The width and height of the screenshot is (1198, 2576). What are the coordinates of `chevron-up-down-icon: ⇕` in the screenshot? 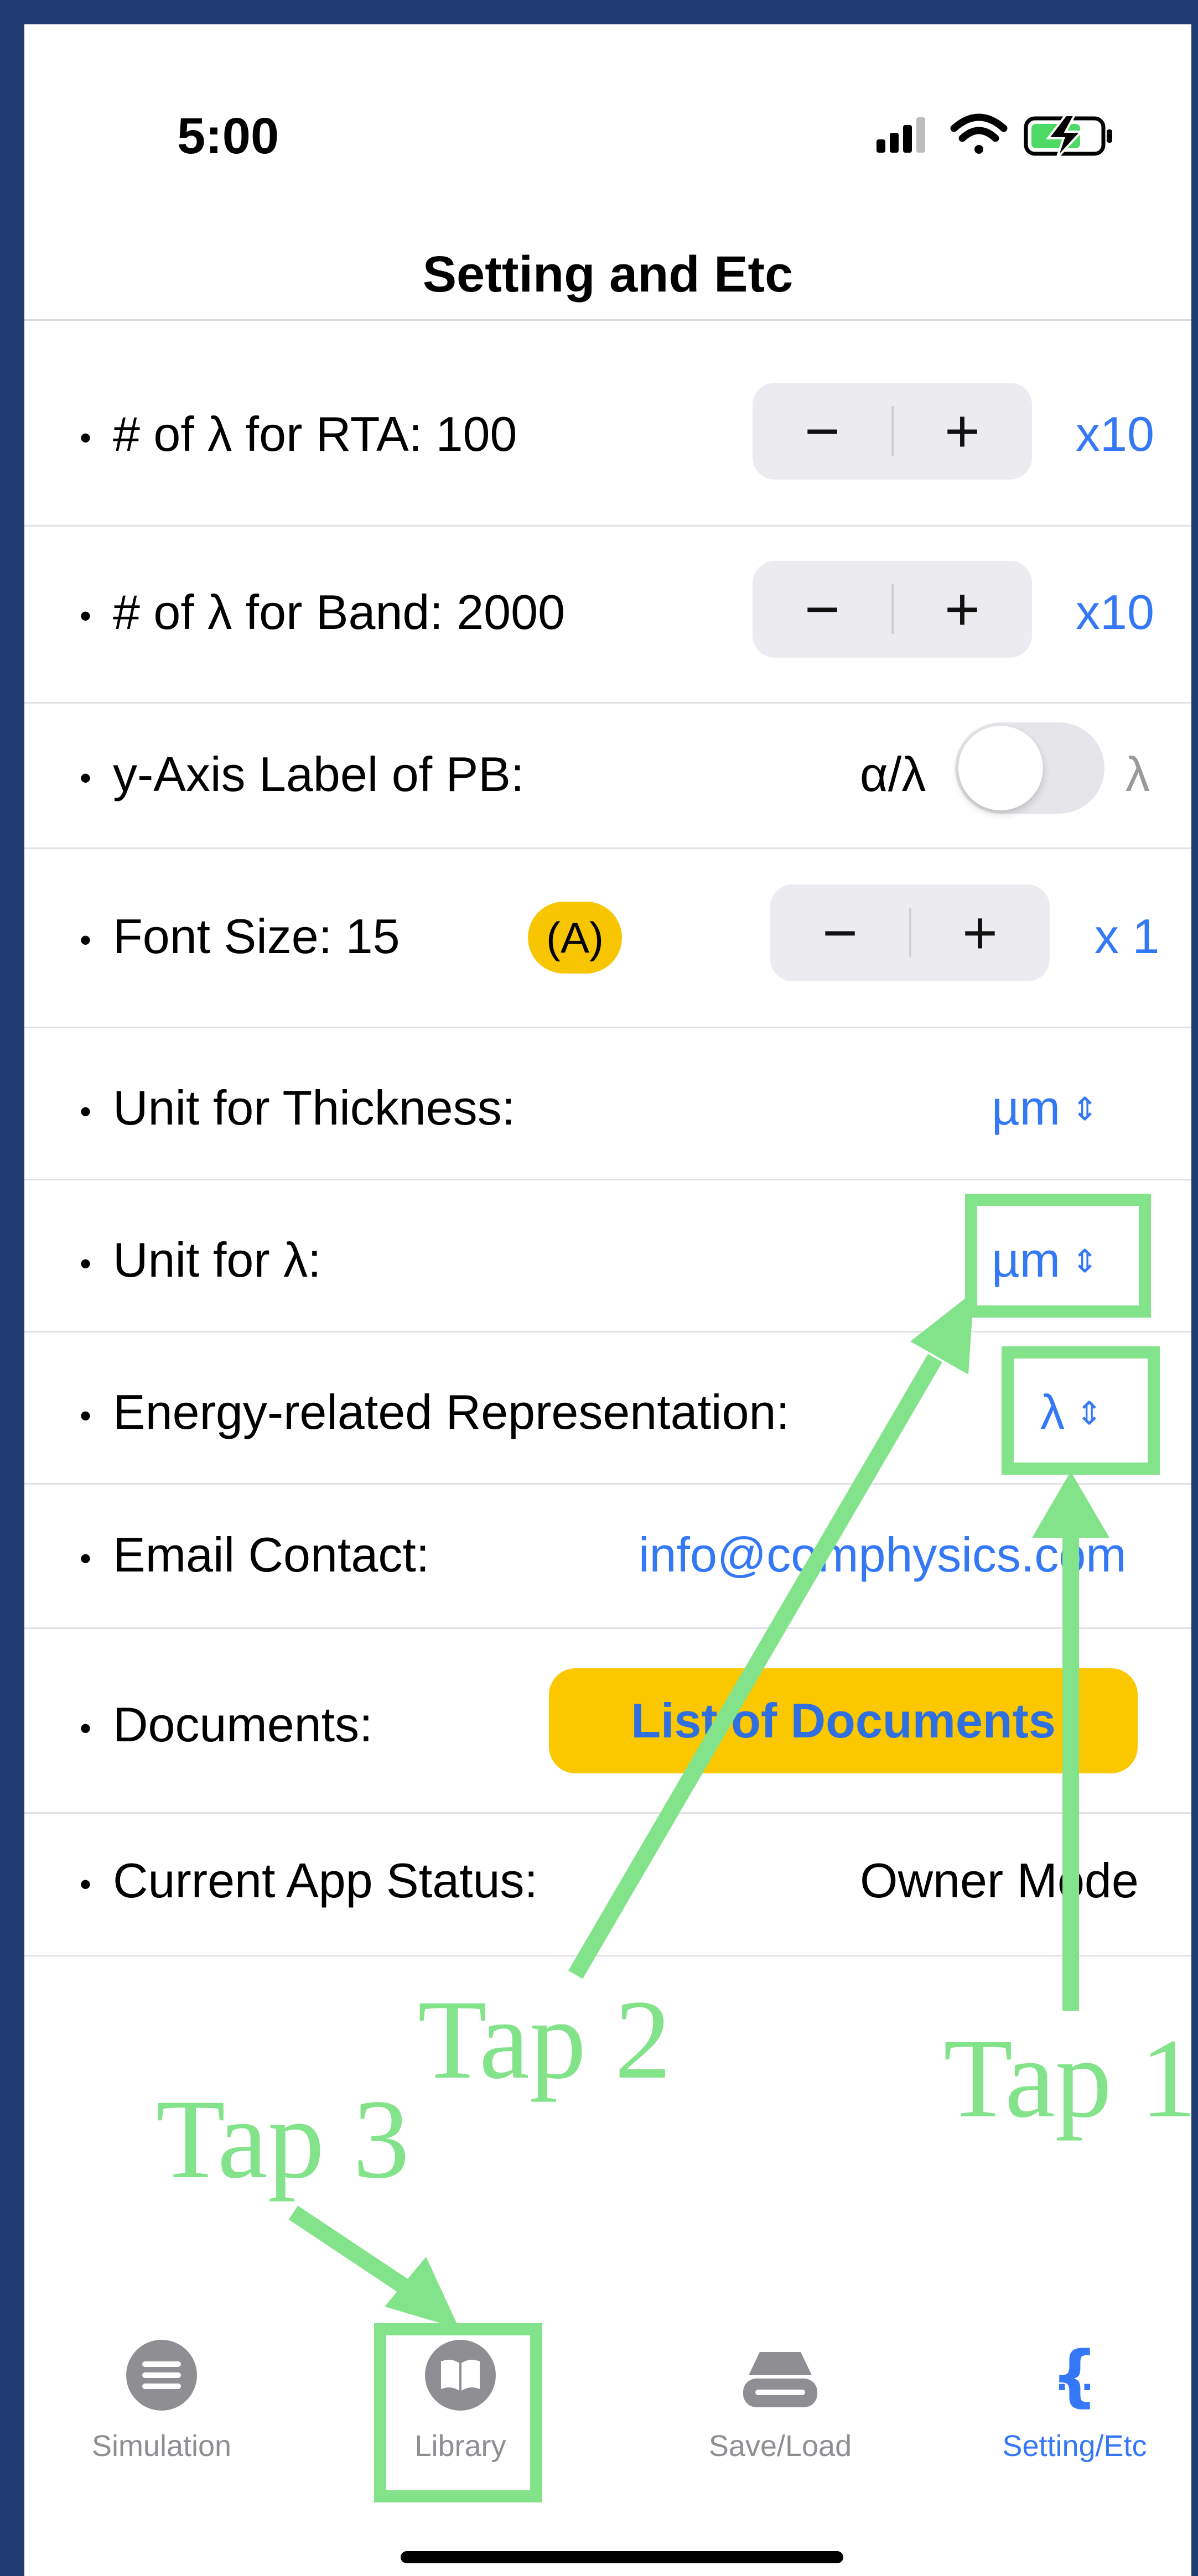 It's located at (1084, 1109).